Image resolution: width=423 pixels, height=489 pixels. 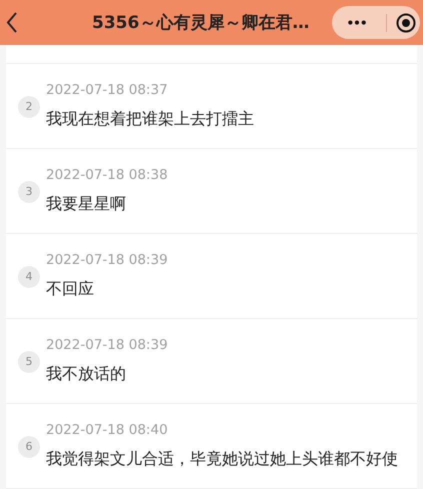 I want to click on message-time: 2022-07-18 08:37, so click(x=107, y=90).